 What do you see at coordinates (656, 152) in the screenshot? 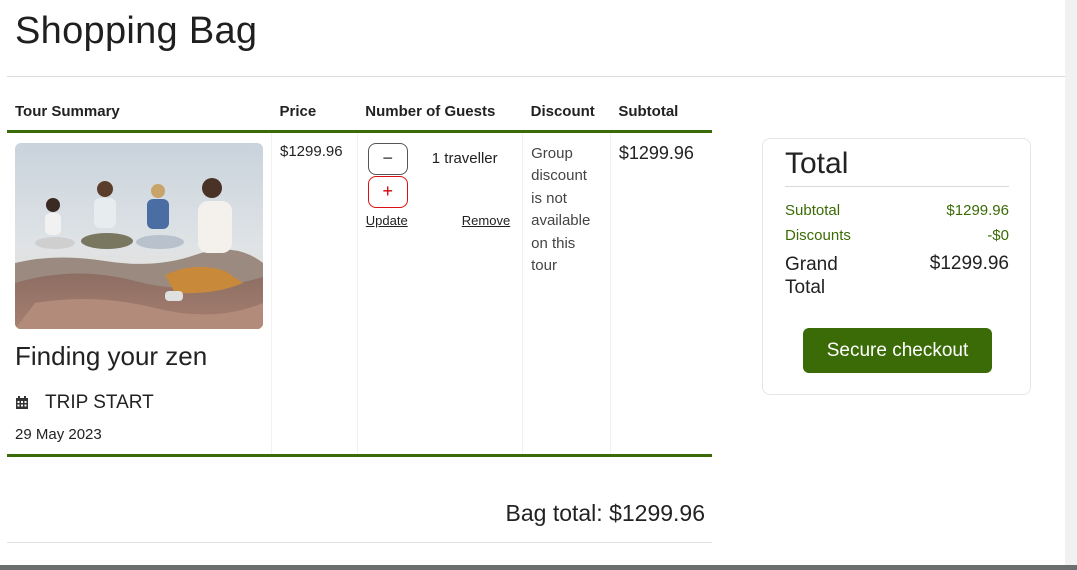
I see `subtotal-value: $1299.96` at bounding box center [656, 152].